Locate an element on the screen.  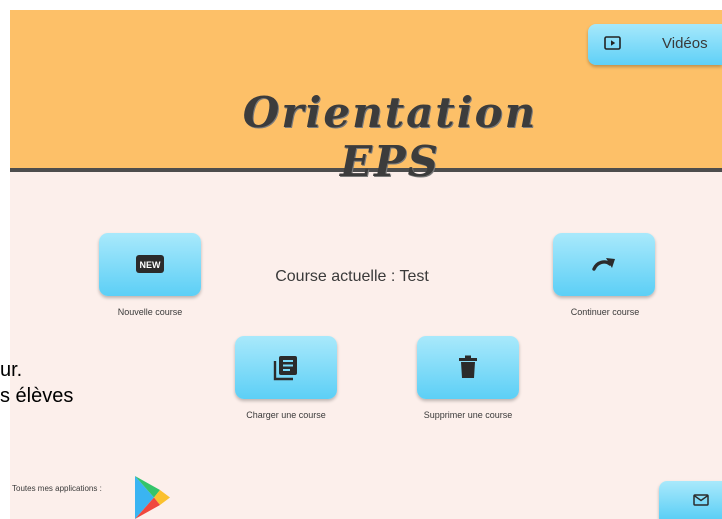
delete-course-button is located at coordinates (468, 367).